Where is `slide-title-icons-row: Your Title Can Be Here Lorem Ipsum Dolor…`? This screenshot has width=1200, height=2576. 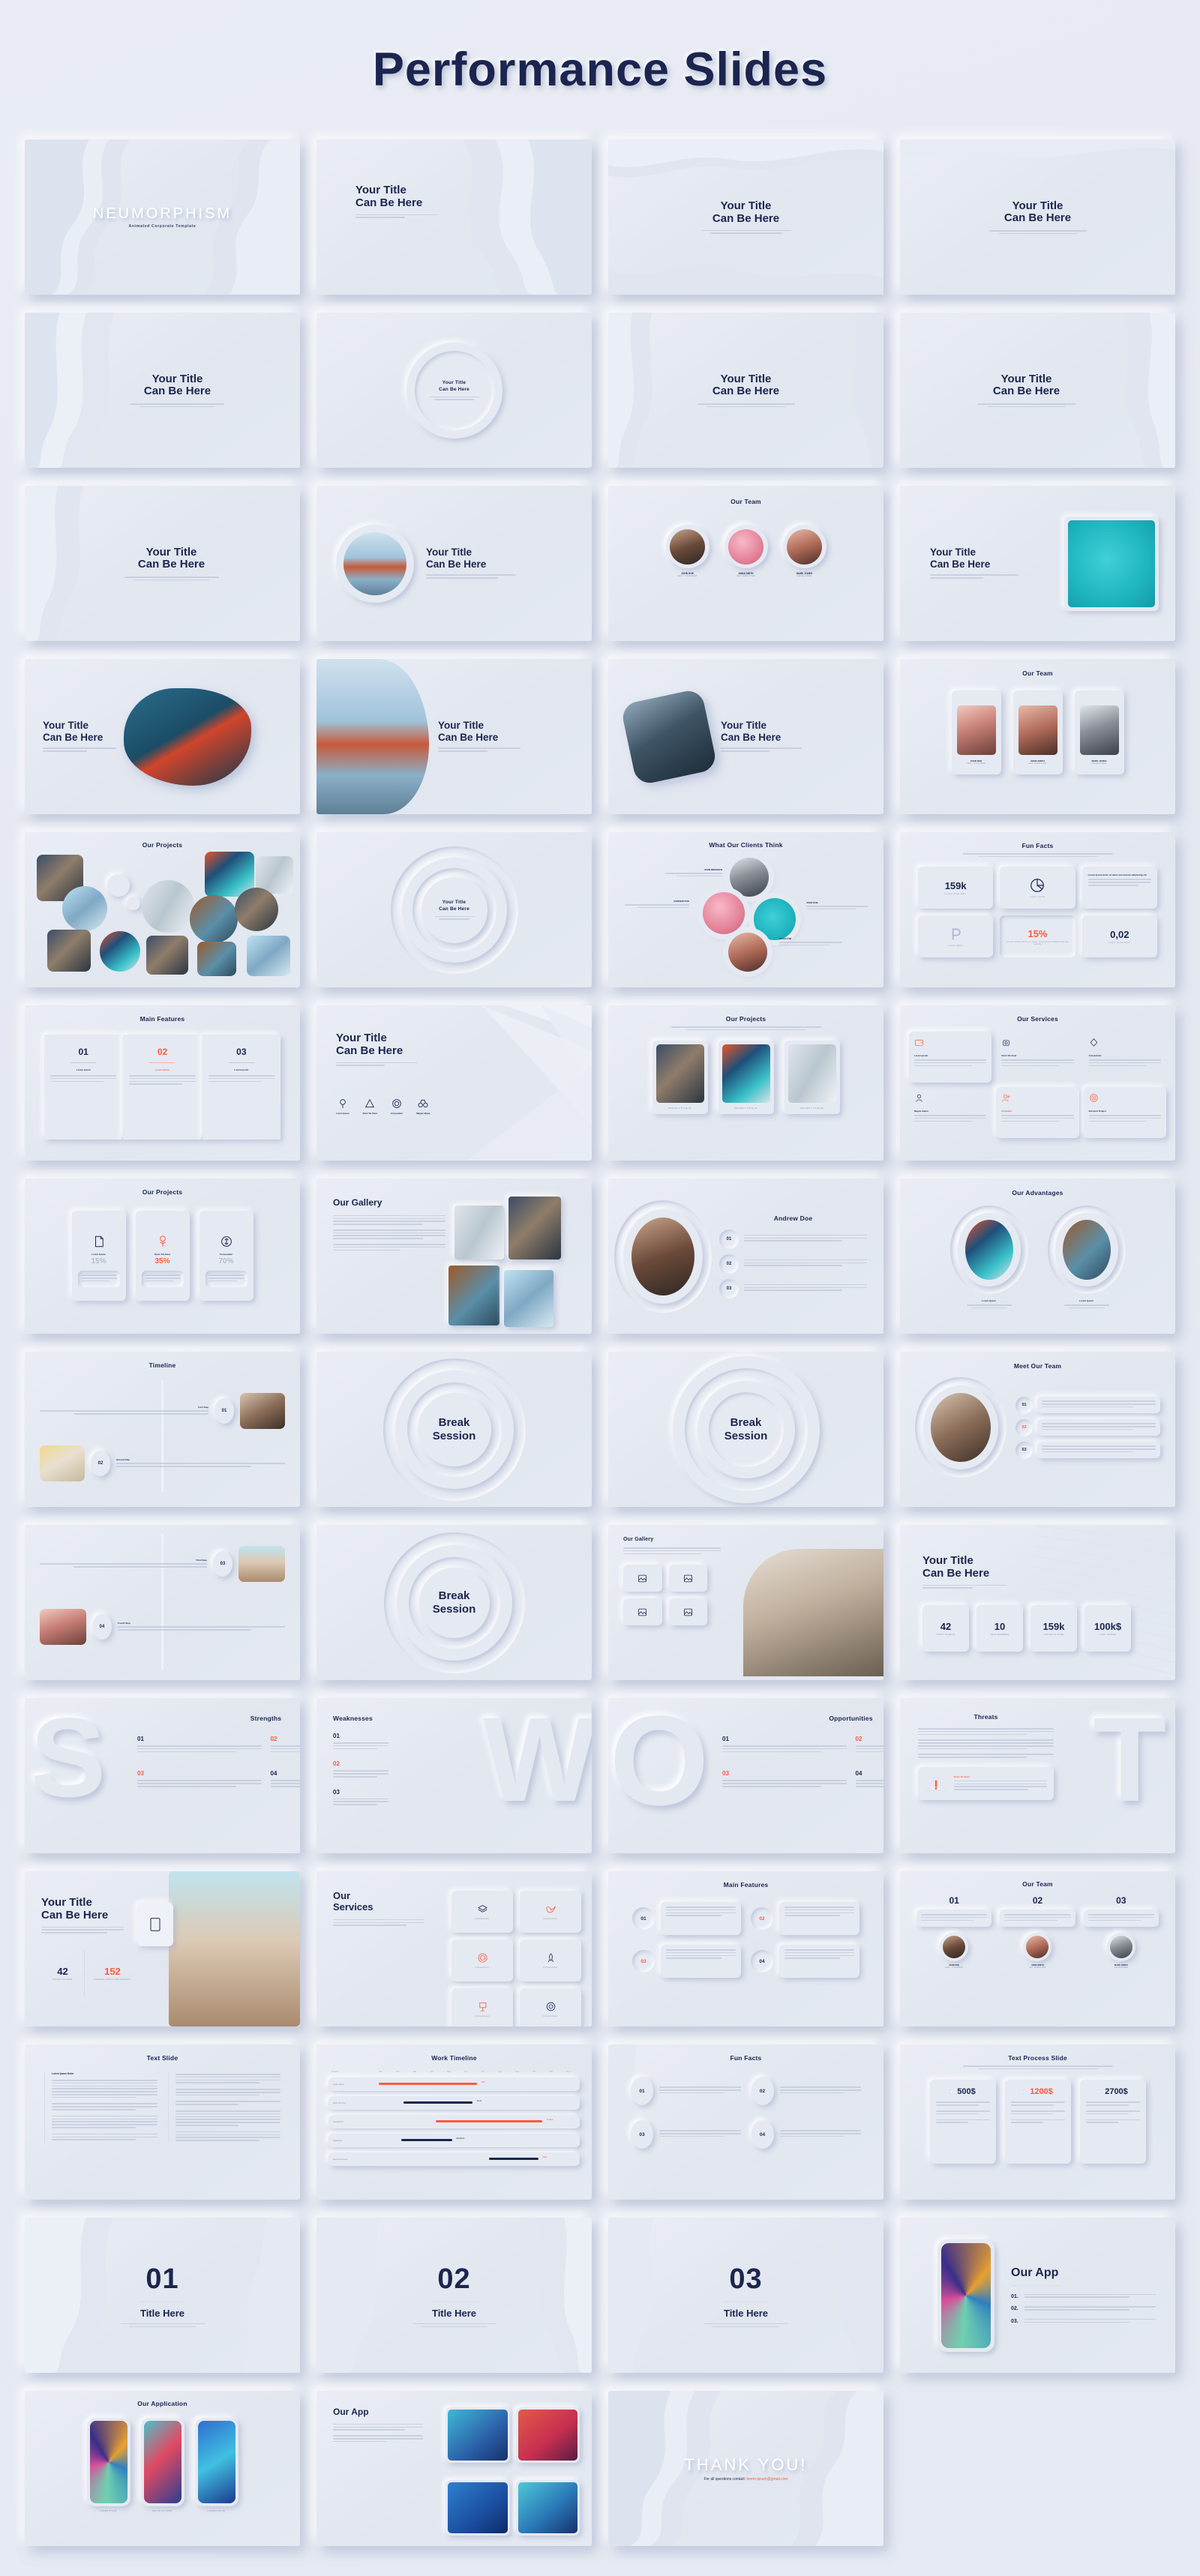 slide-title-icons-row: Your Title Can Be Here Lorem Ipsum Dolor… is located at coordinates (454, 1083).